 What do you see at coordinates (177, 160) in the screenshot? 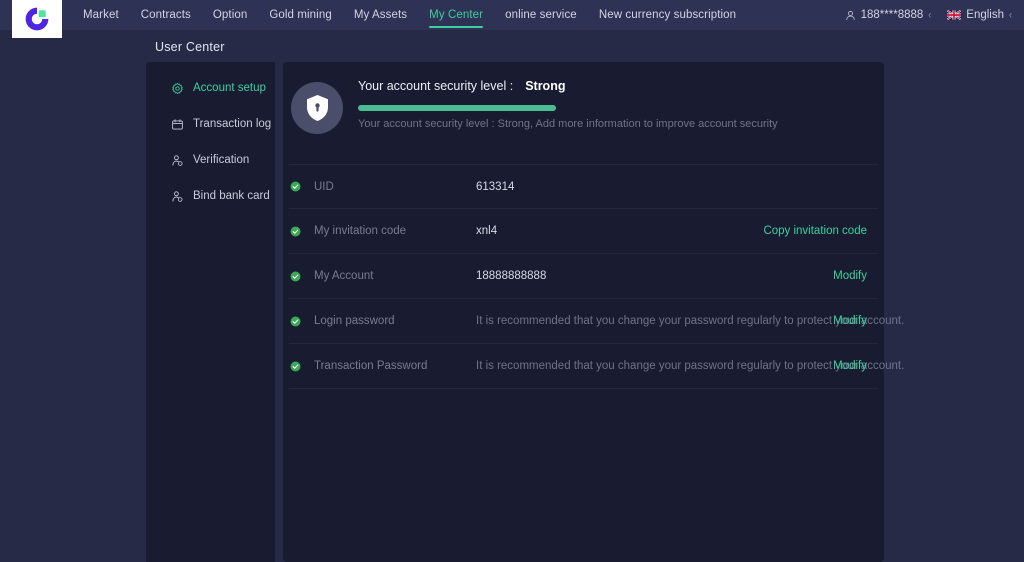
I see `user-check-icon` at bounding box center [177, 160].